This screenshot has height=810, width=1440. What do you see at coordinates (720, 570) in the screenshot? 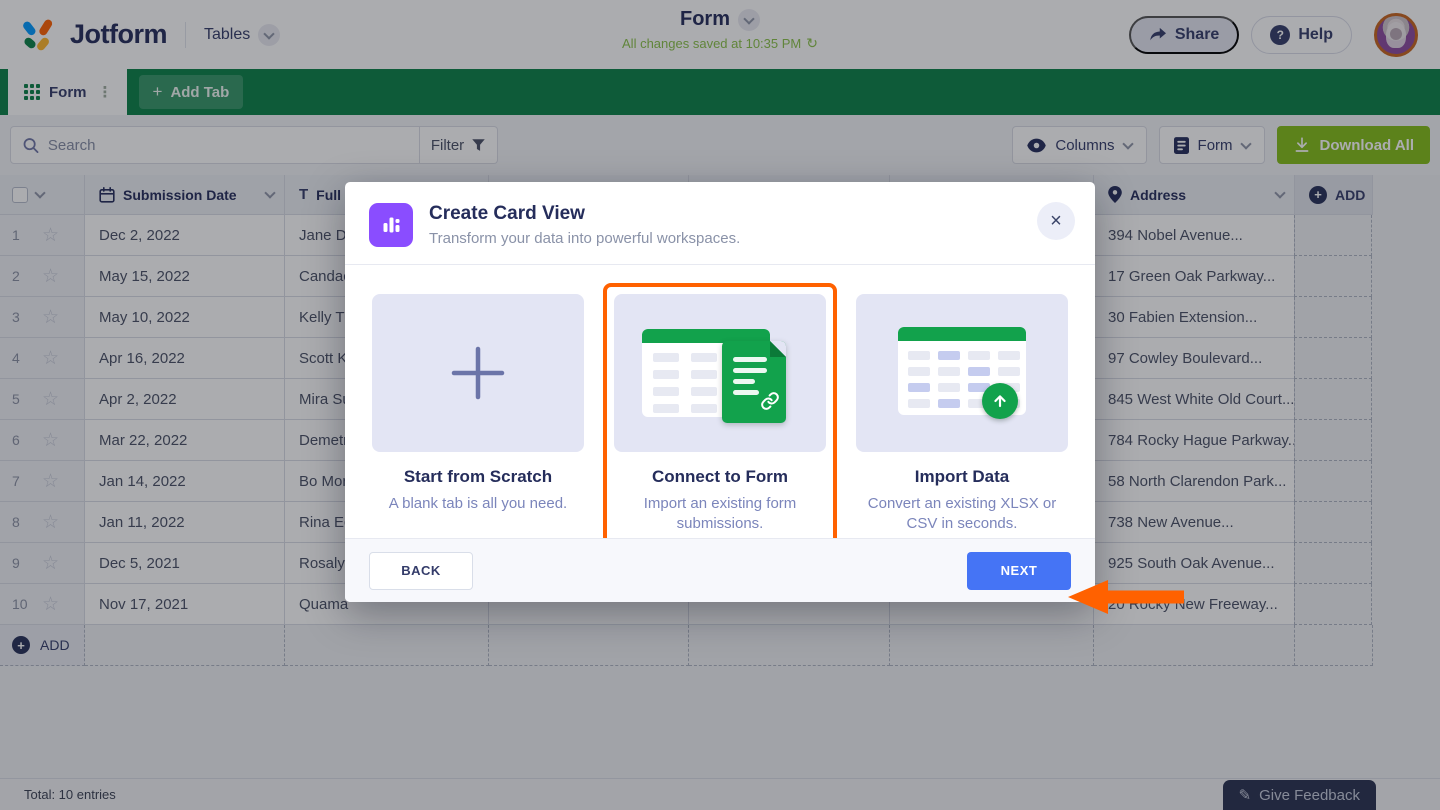
I see `modal-footer: BACK NEXT` at bounding box center [720, 570].